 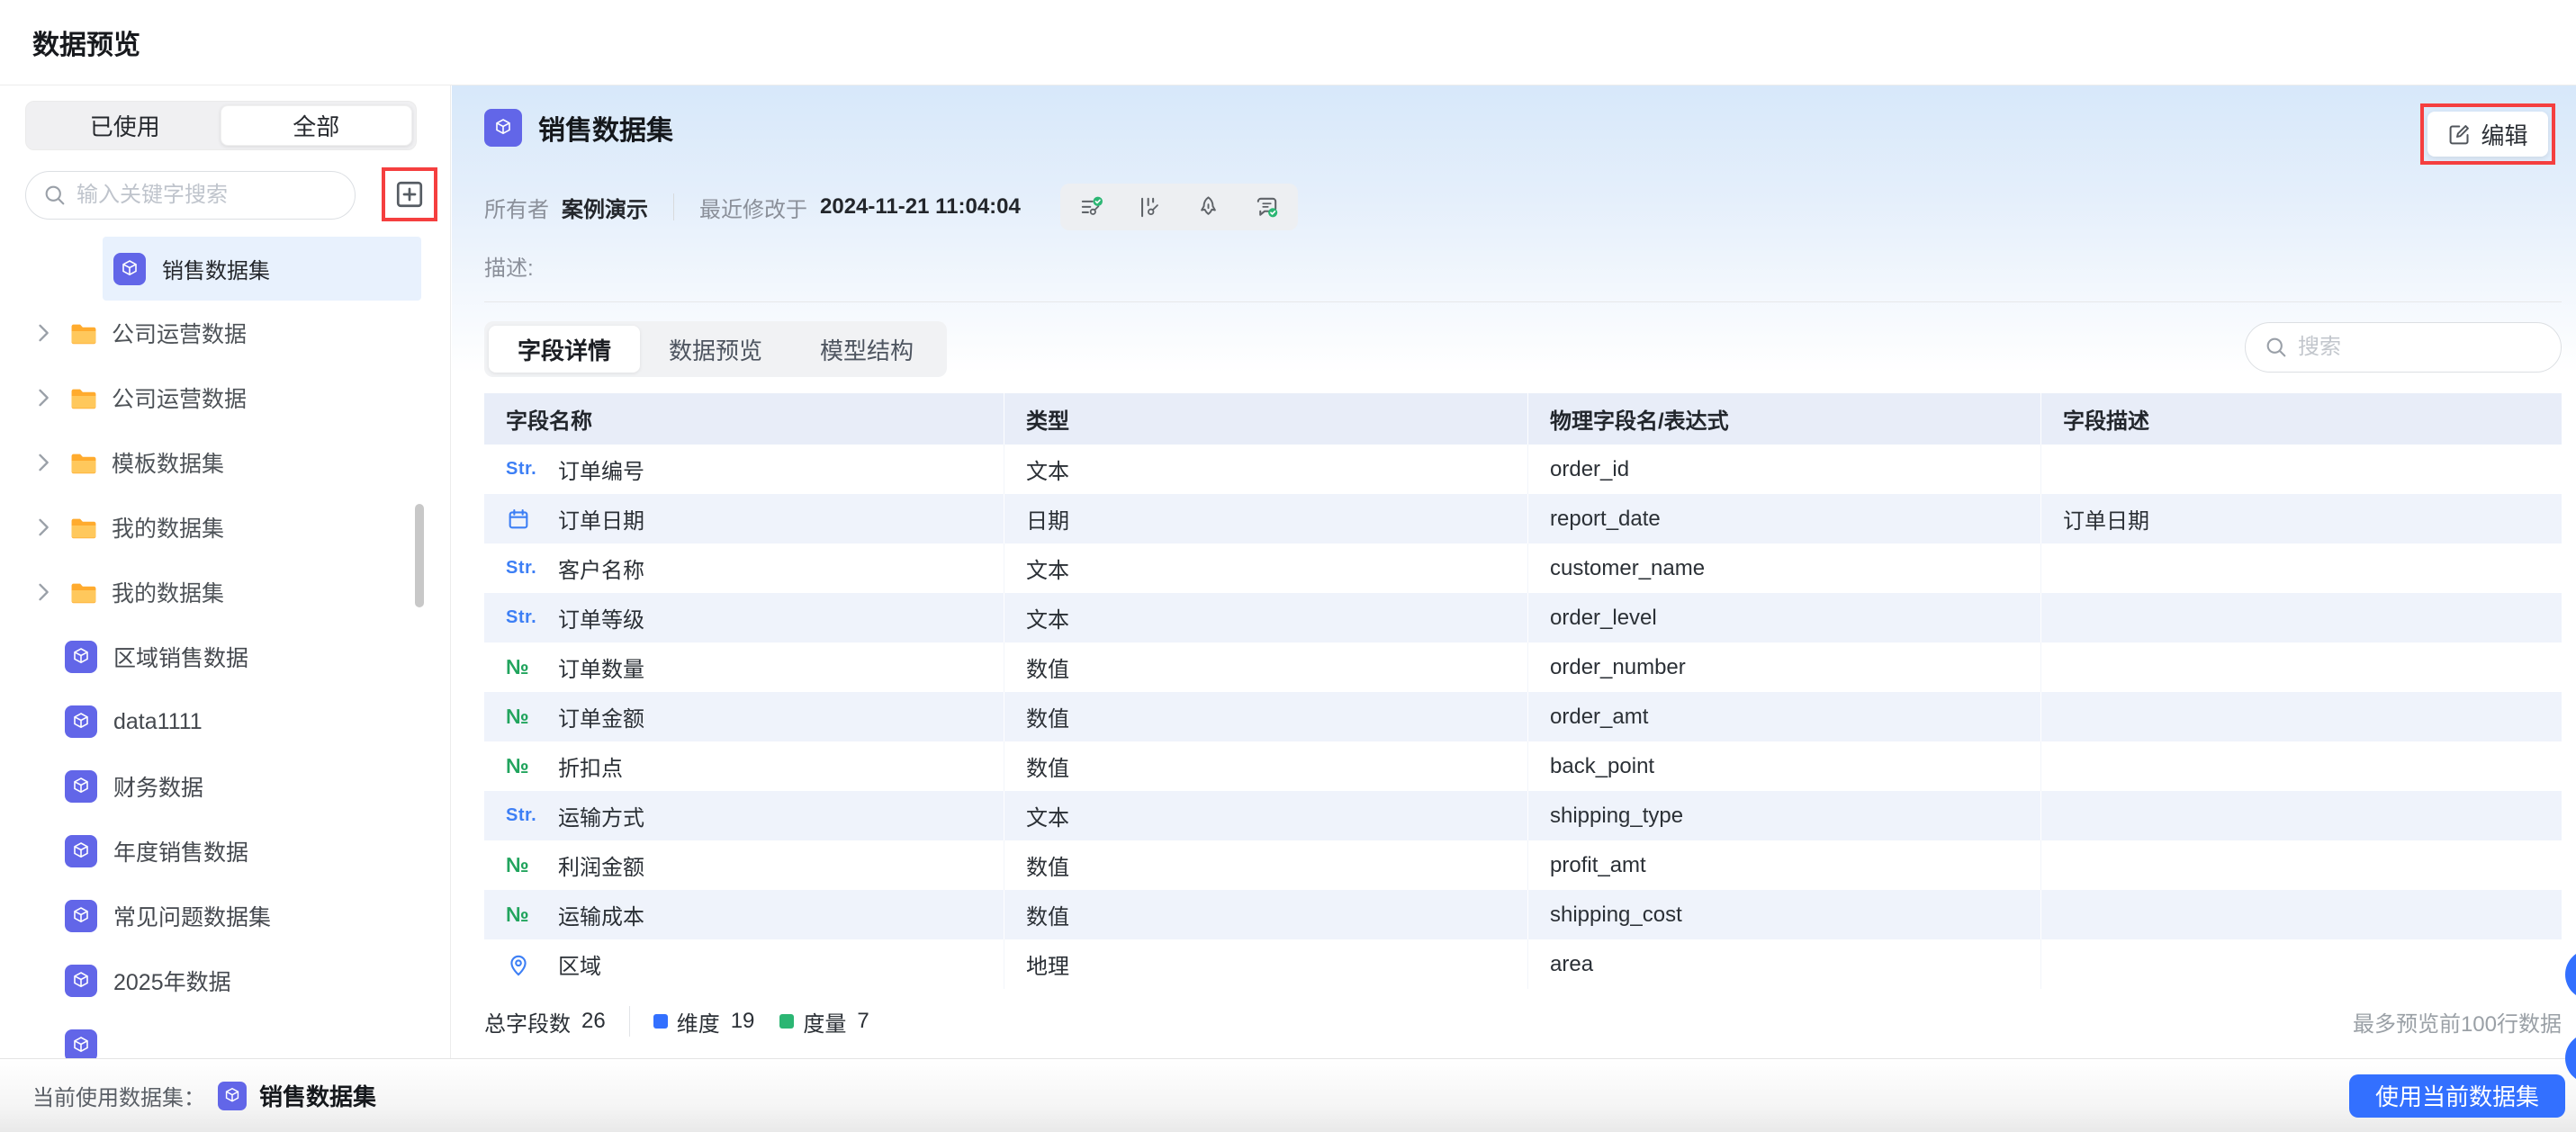 What do you see at coordinates (1523, 914) in the screenshot?
I see `table-row: № 运输成本 数值 shipping_cost` at bounding box center [1523, 914].